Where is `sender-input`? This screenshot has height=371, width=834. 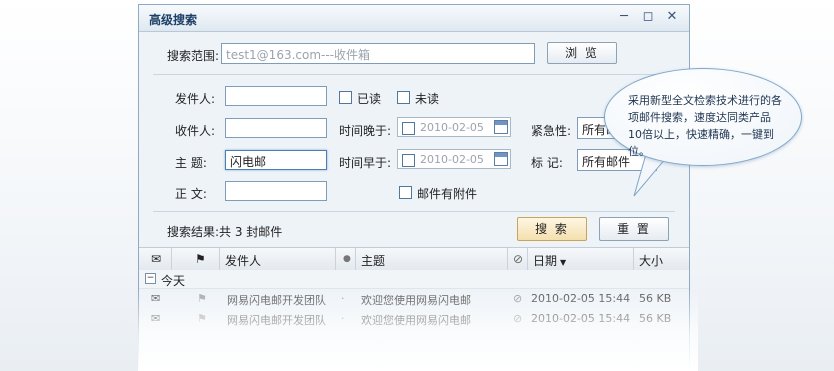
sender-input is located at coordinates (276, 96).